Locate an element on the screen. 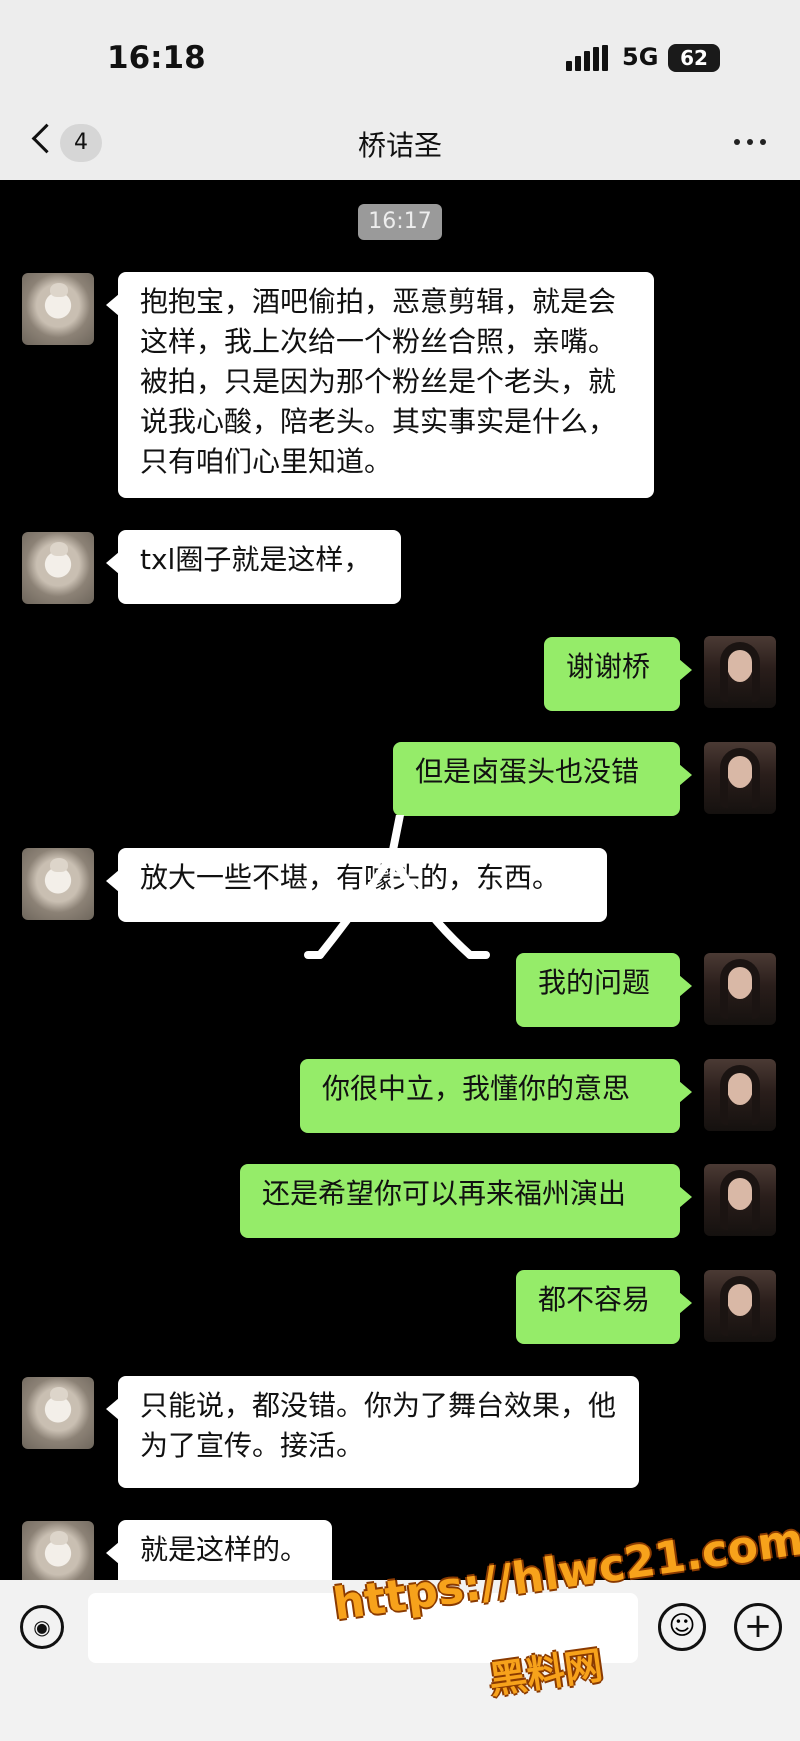  outgoing-message-bubble: 但是卤蛋头也没错 is located at coordinates (542, 779).